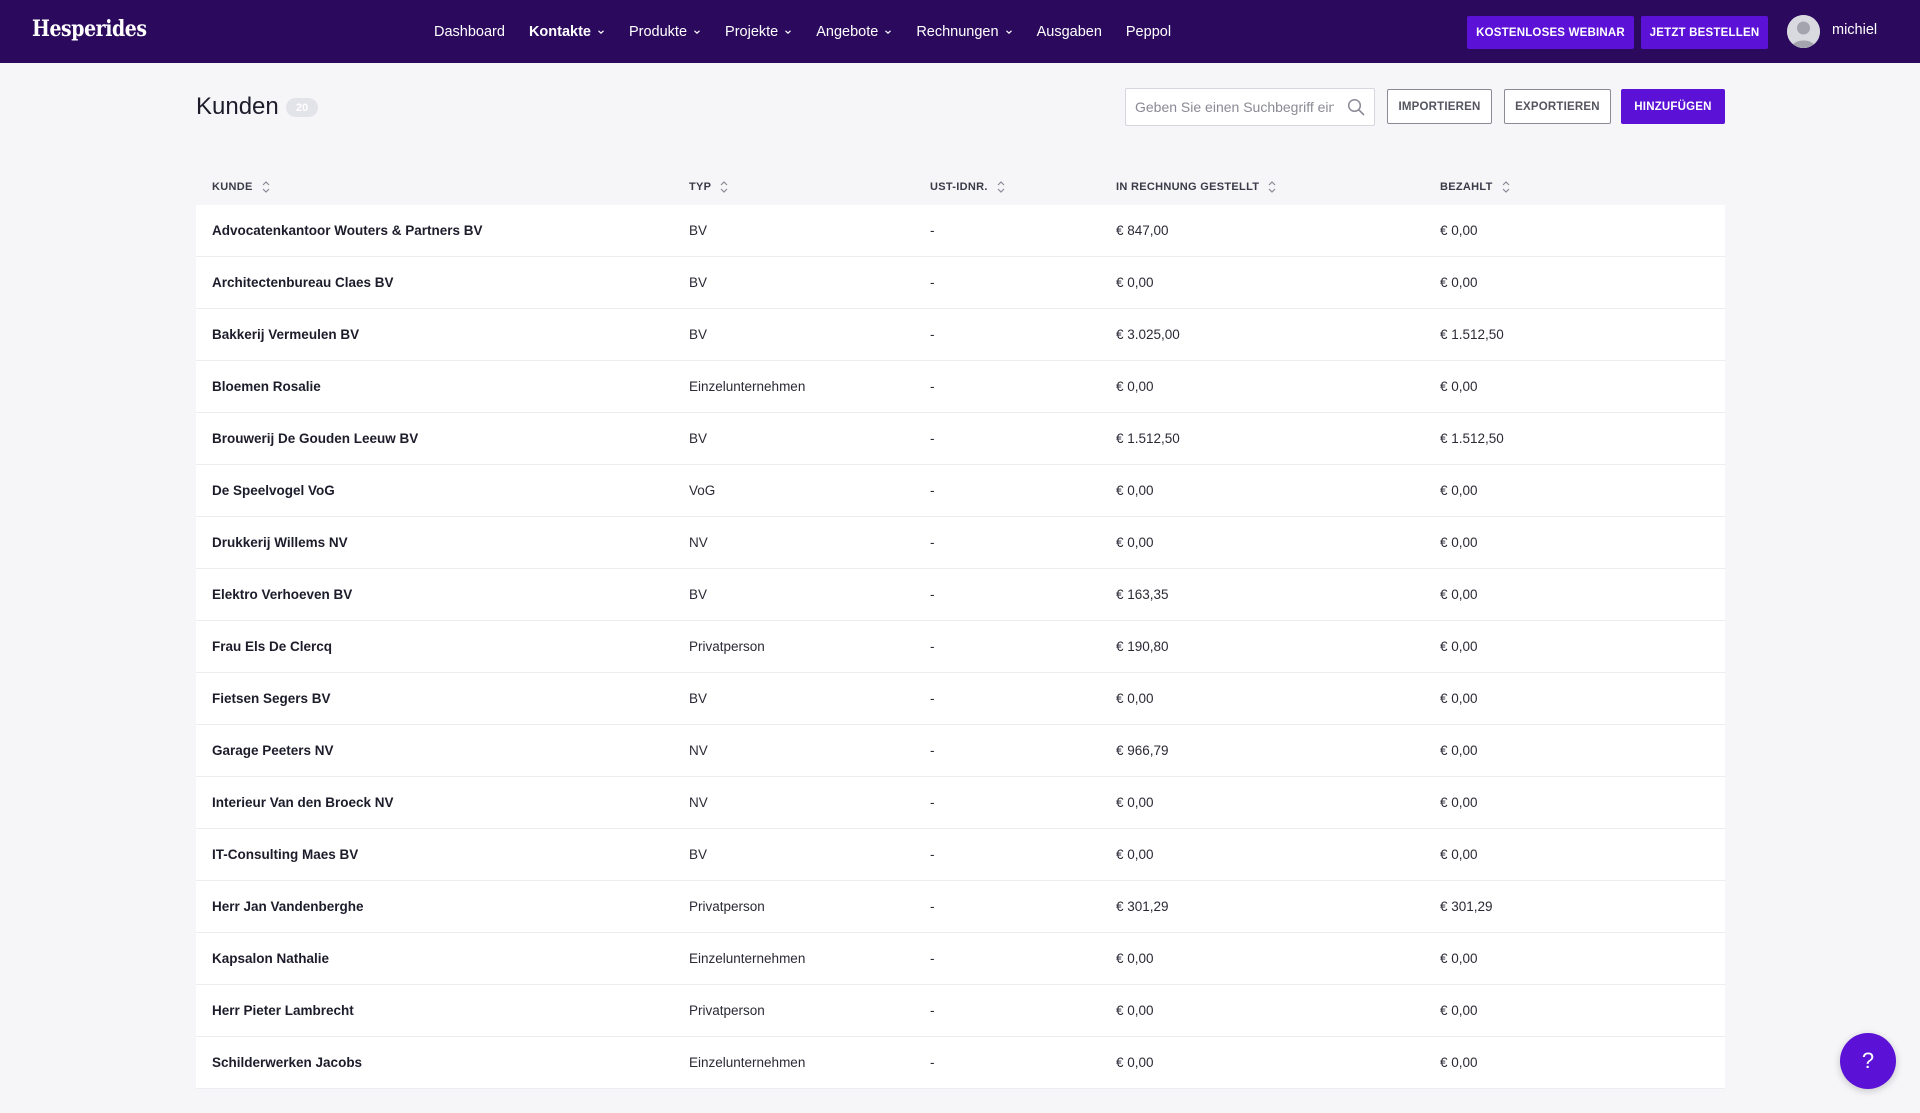 This screenshot has height=1113, width=1920. What do you see at coordinates (1704, 32) in the screenshot?
I see `order-now-button: JETZT BESTELLEN` at bounding box center [1704, 32].